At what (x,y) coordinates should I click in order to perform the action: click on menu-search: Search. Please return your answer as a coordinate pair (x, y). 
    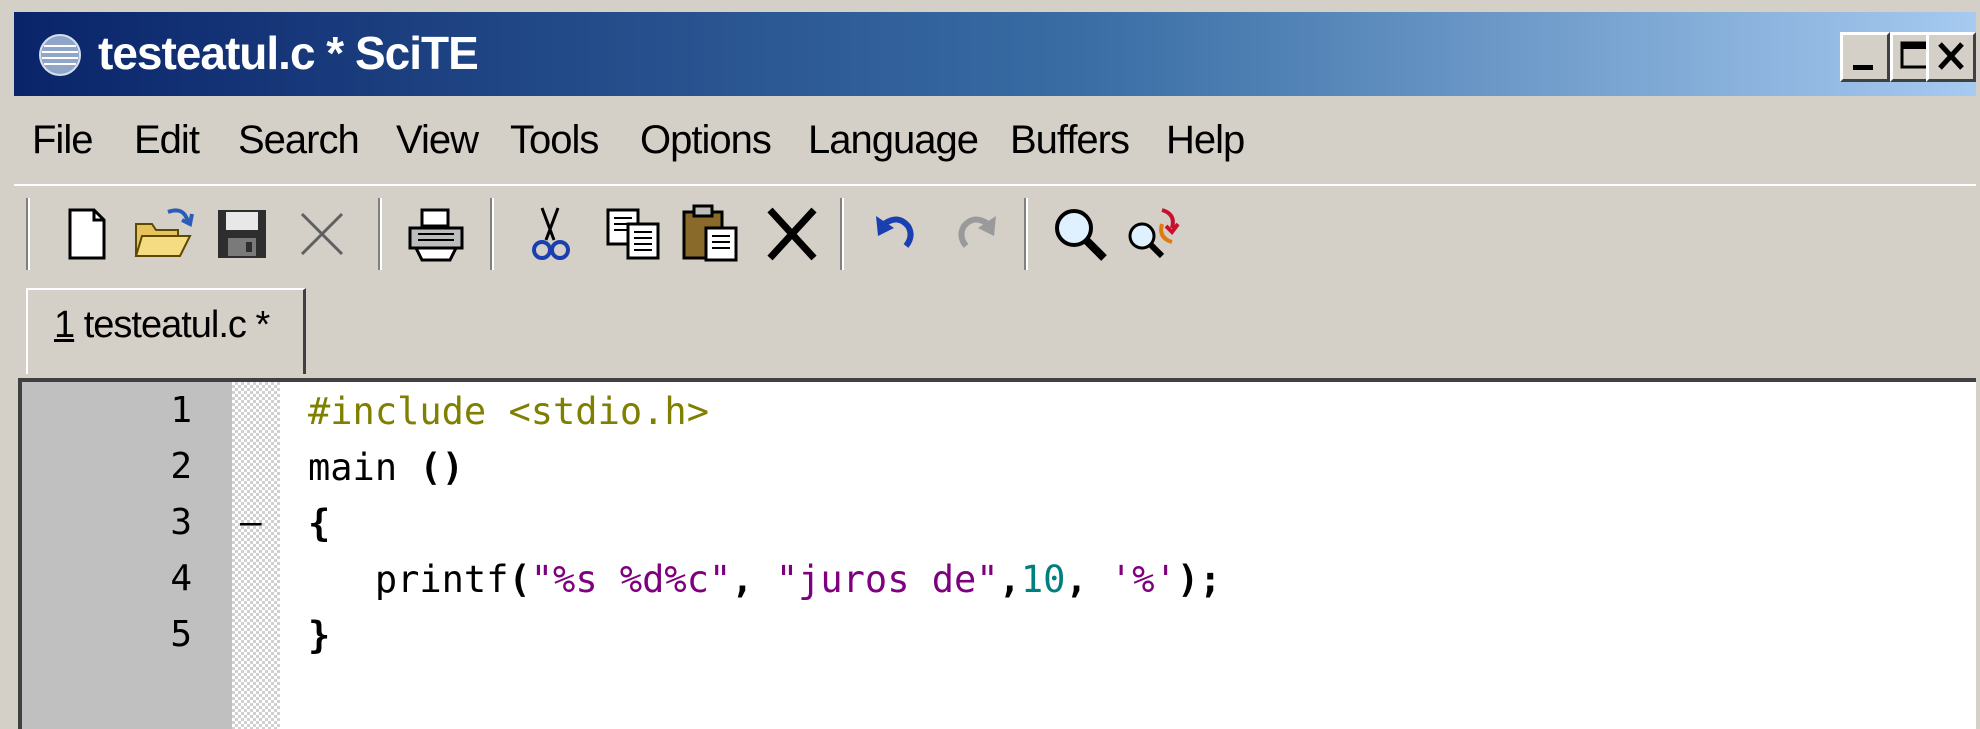
    Looking at the image, I should click on (299, 140).